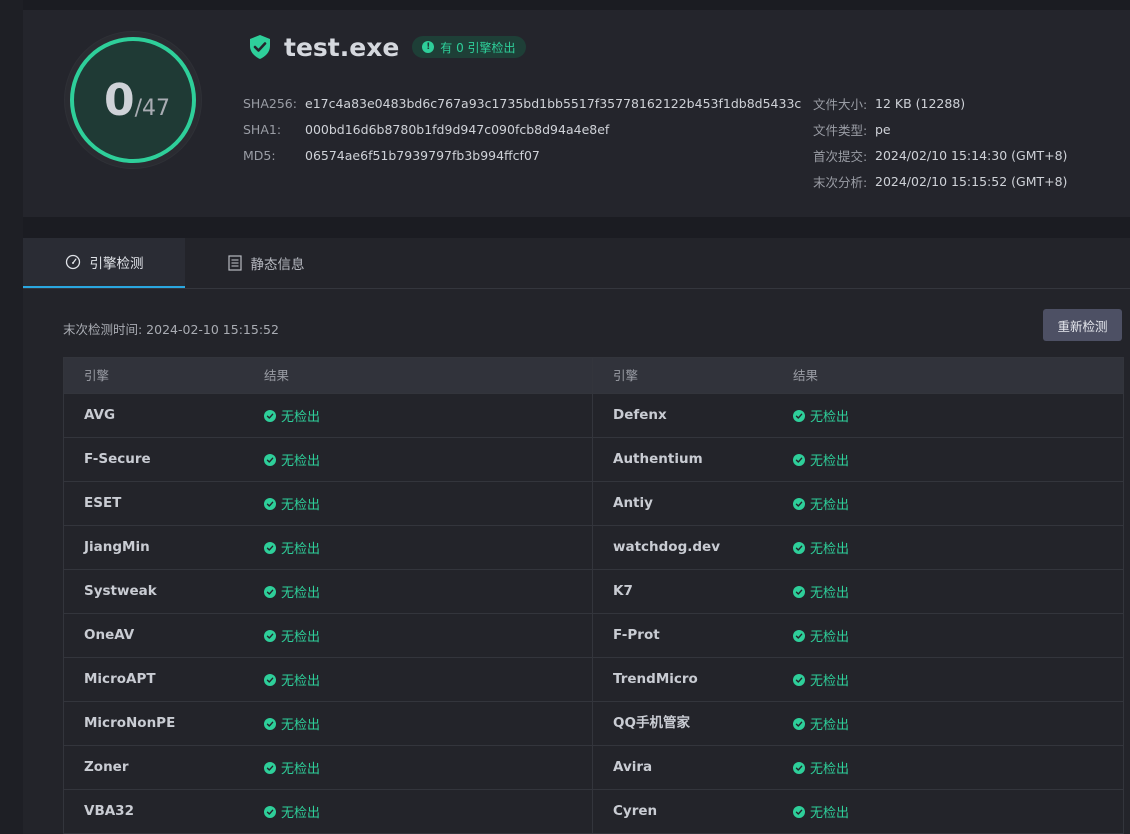 The image size is (1130, 834). What do you see at coordinates (270, 103) in the screenshot?
I see `hash-key: SHA256:` at bounding box center [270, 103].